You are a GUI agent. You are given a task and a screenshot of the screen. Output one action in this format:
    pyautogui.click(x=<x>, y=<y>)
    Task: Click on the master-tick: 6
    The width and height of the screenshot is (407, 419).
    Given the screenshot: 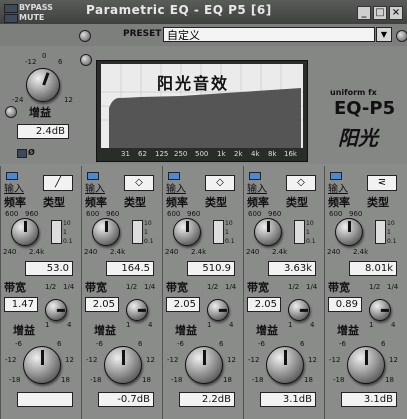 What is the action you would take?
    pyautogui.click(x=60, y=62)
    